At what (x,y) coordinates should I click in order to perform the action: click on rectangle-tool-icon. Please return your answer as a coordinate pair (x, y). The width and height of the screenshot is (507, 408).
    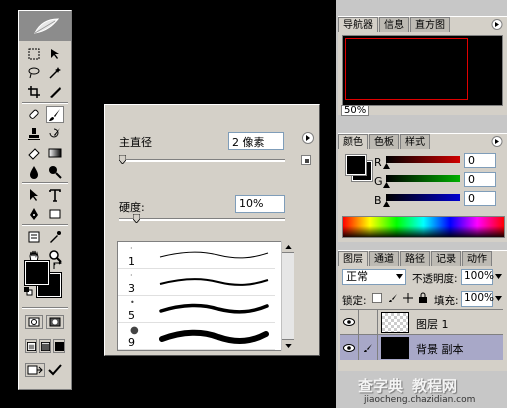
    Looking at the image, I should click on (55, 213).